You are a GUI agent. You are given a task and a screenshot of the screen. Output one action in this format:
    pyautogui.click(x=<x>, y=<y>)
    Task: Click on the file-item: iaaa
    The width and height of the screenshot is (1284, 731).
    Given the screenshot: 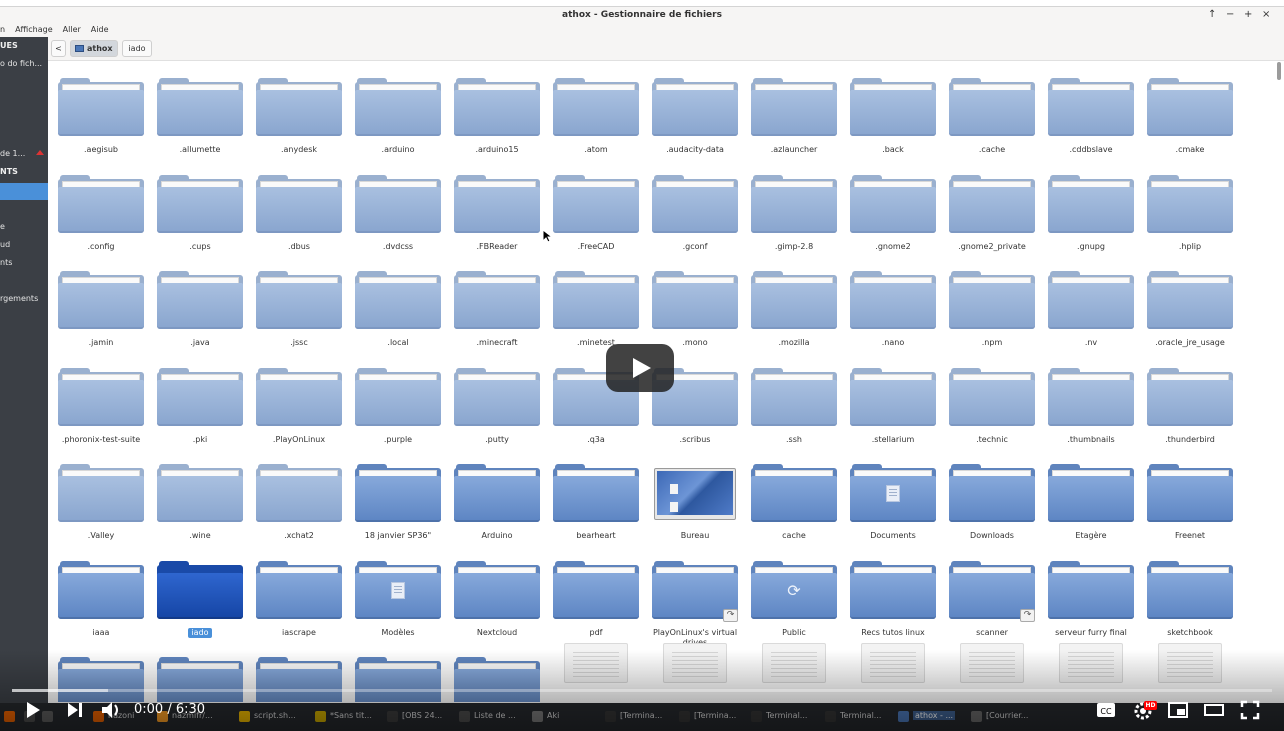 What is the action you would take?
    pyautogui.click(x=98, y=593)
    